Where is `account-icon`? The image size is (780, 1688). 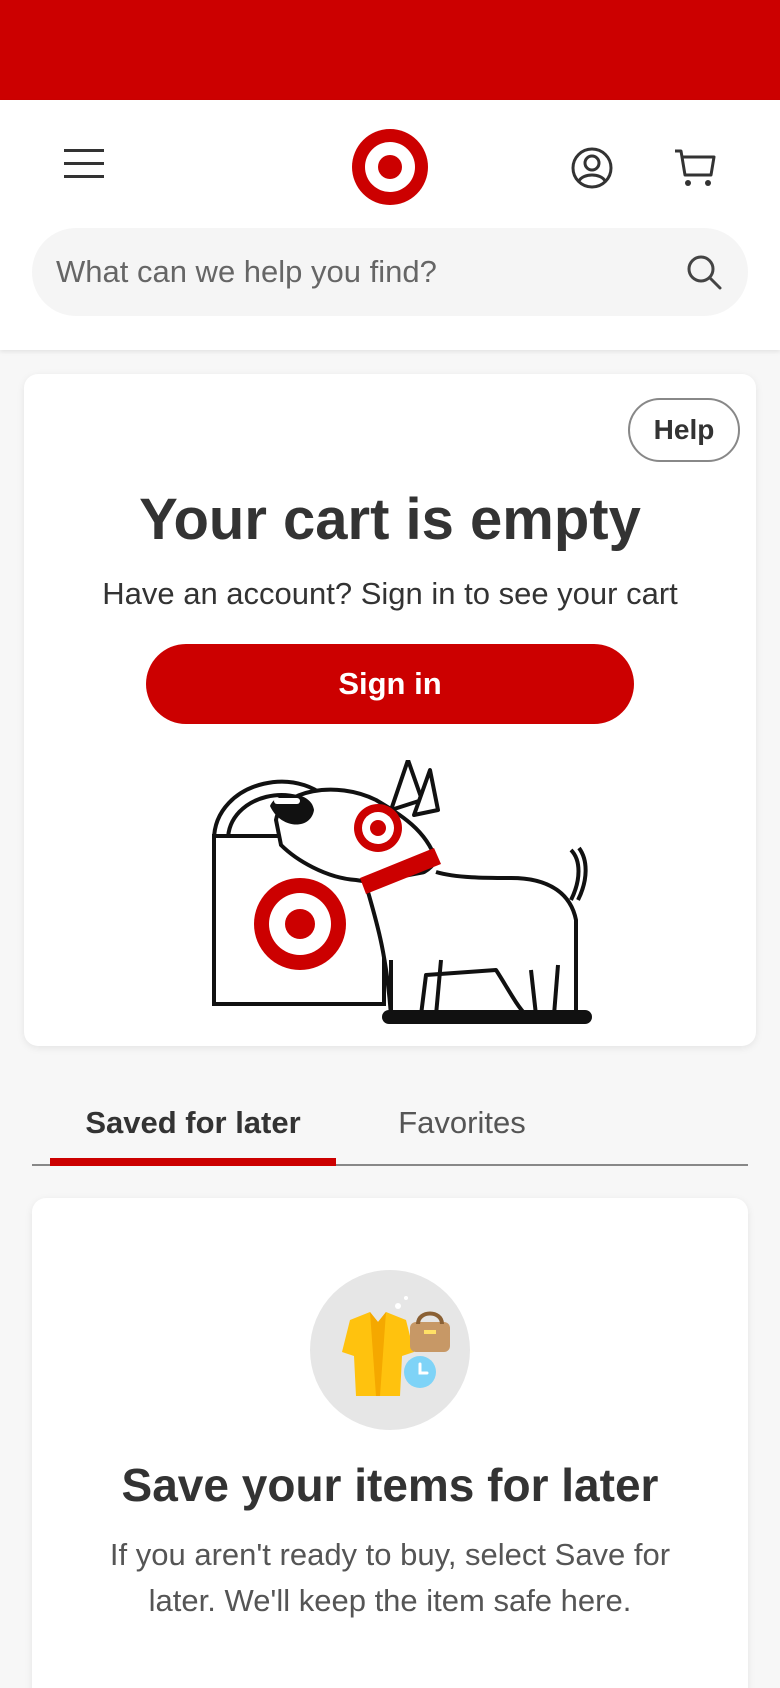 account-icon is located at coordinates (592, 168).